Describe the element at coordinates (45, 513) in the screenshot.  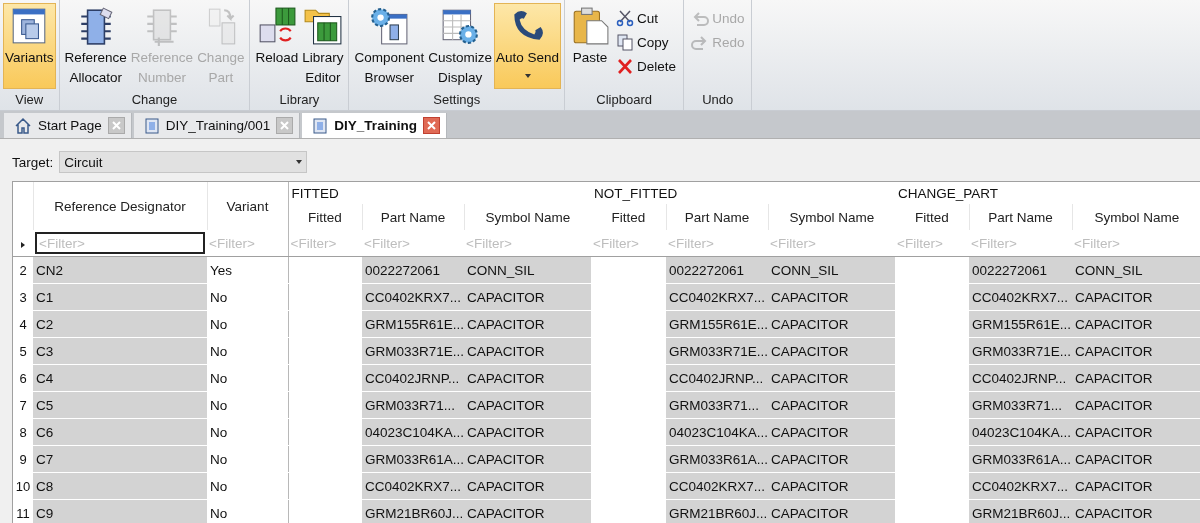
I see `table-cell: C9` at that location.